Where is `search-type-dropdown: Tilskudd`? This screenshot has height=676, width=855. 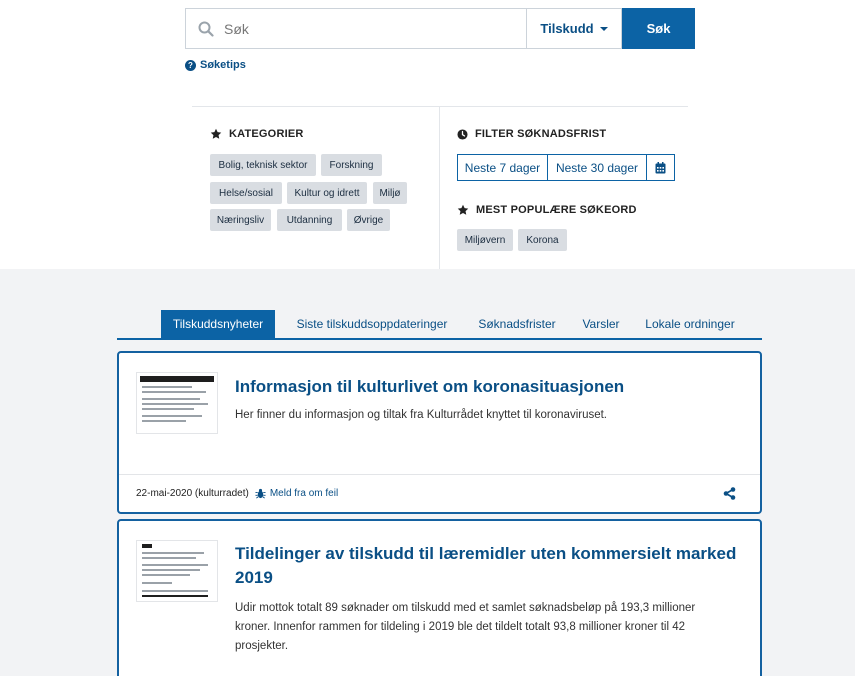 search-type-dropdown: Tilskudd is located at coordinates (574, 28).